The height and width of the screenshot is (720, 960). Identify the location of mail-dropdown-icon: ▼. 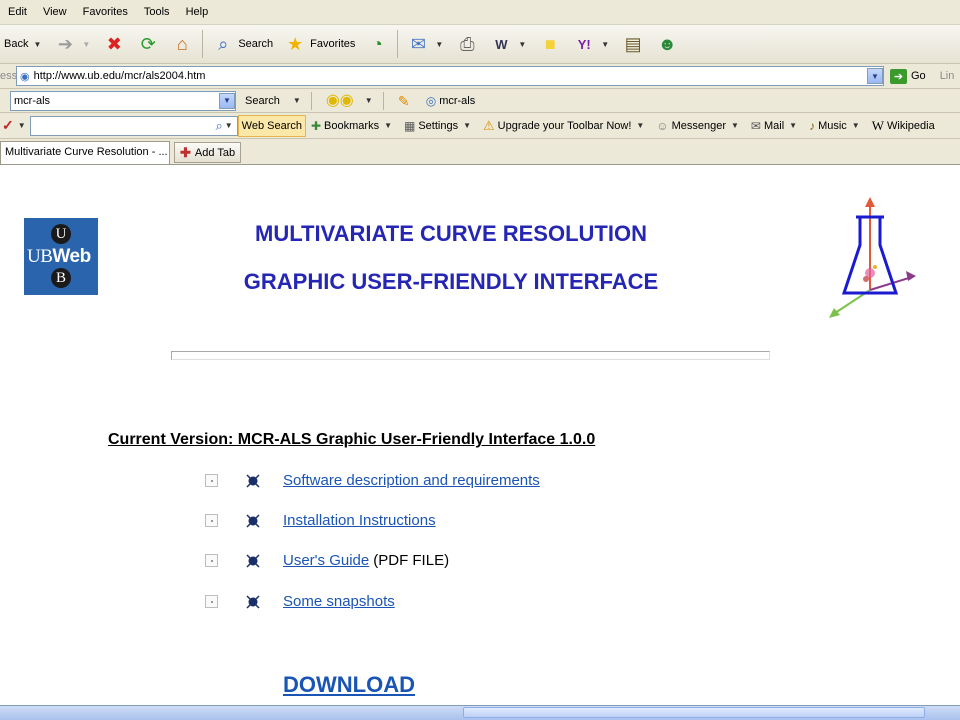
(439, 44).